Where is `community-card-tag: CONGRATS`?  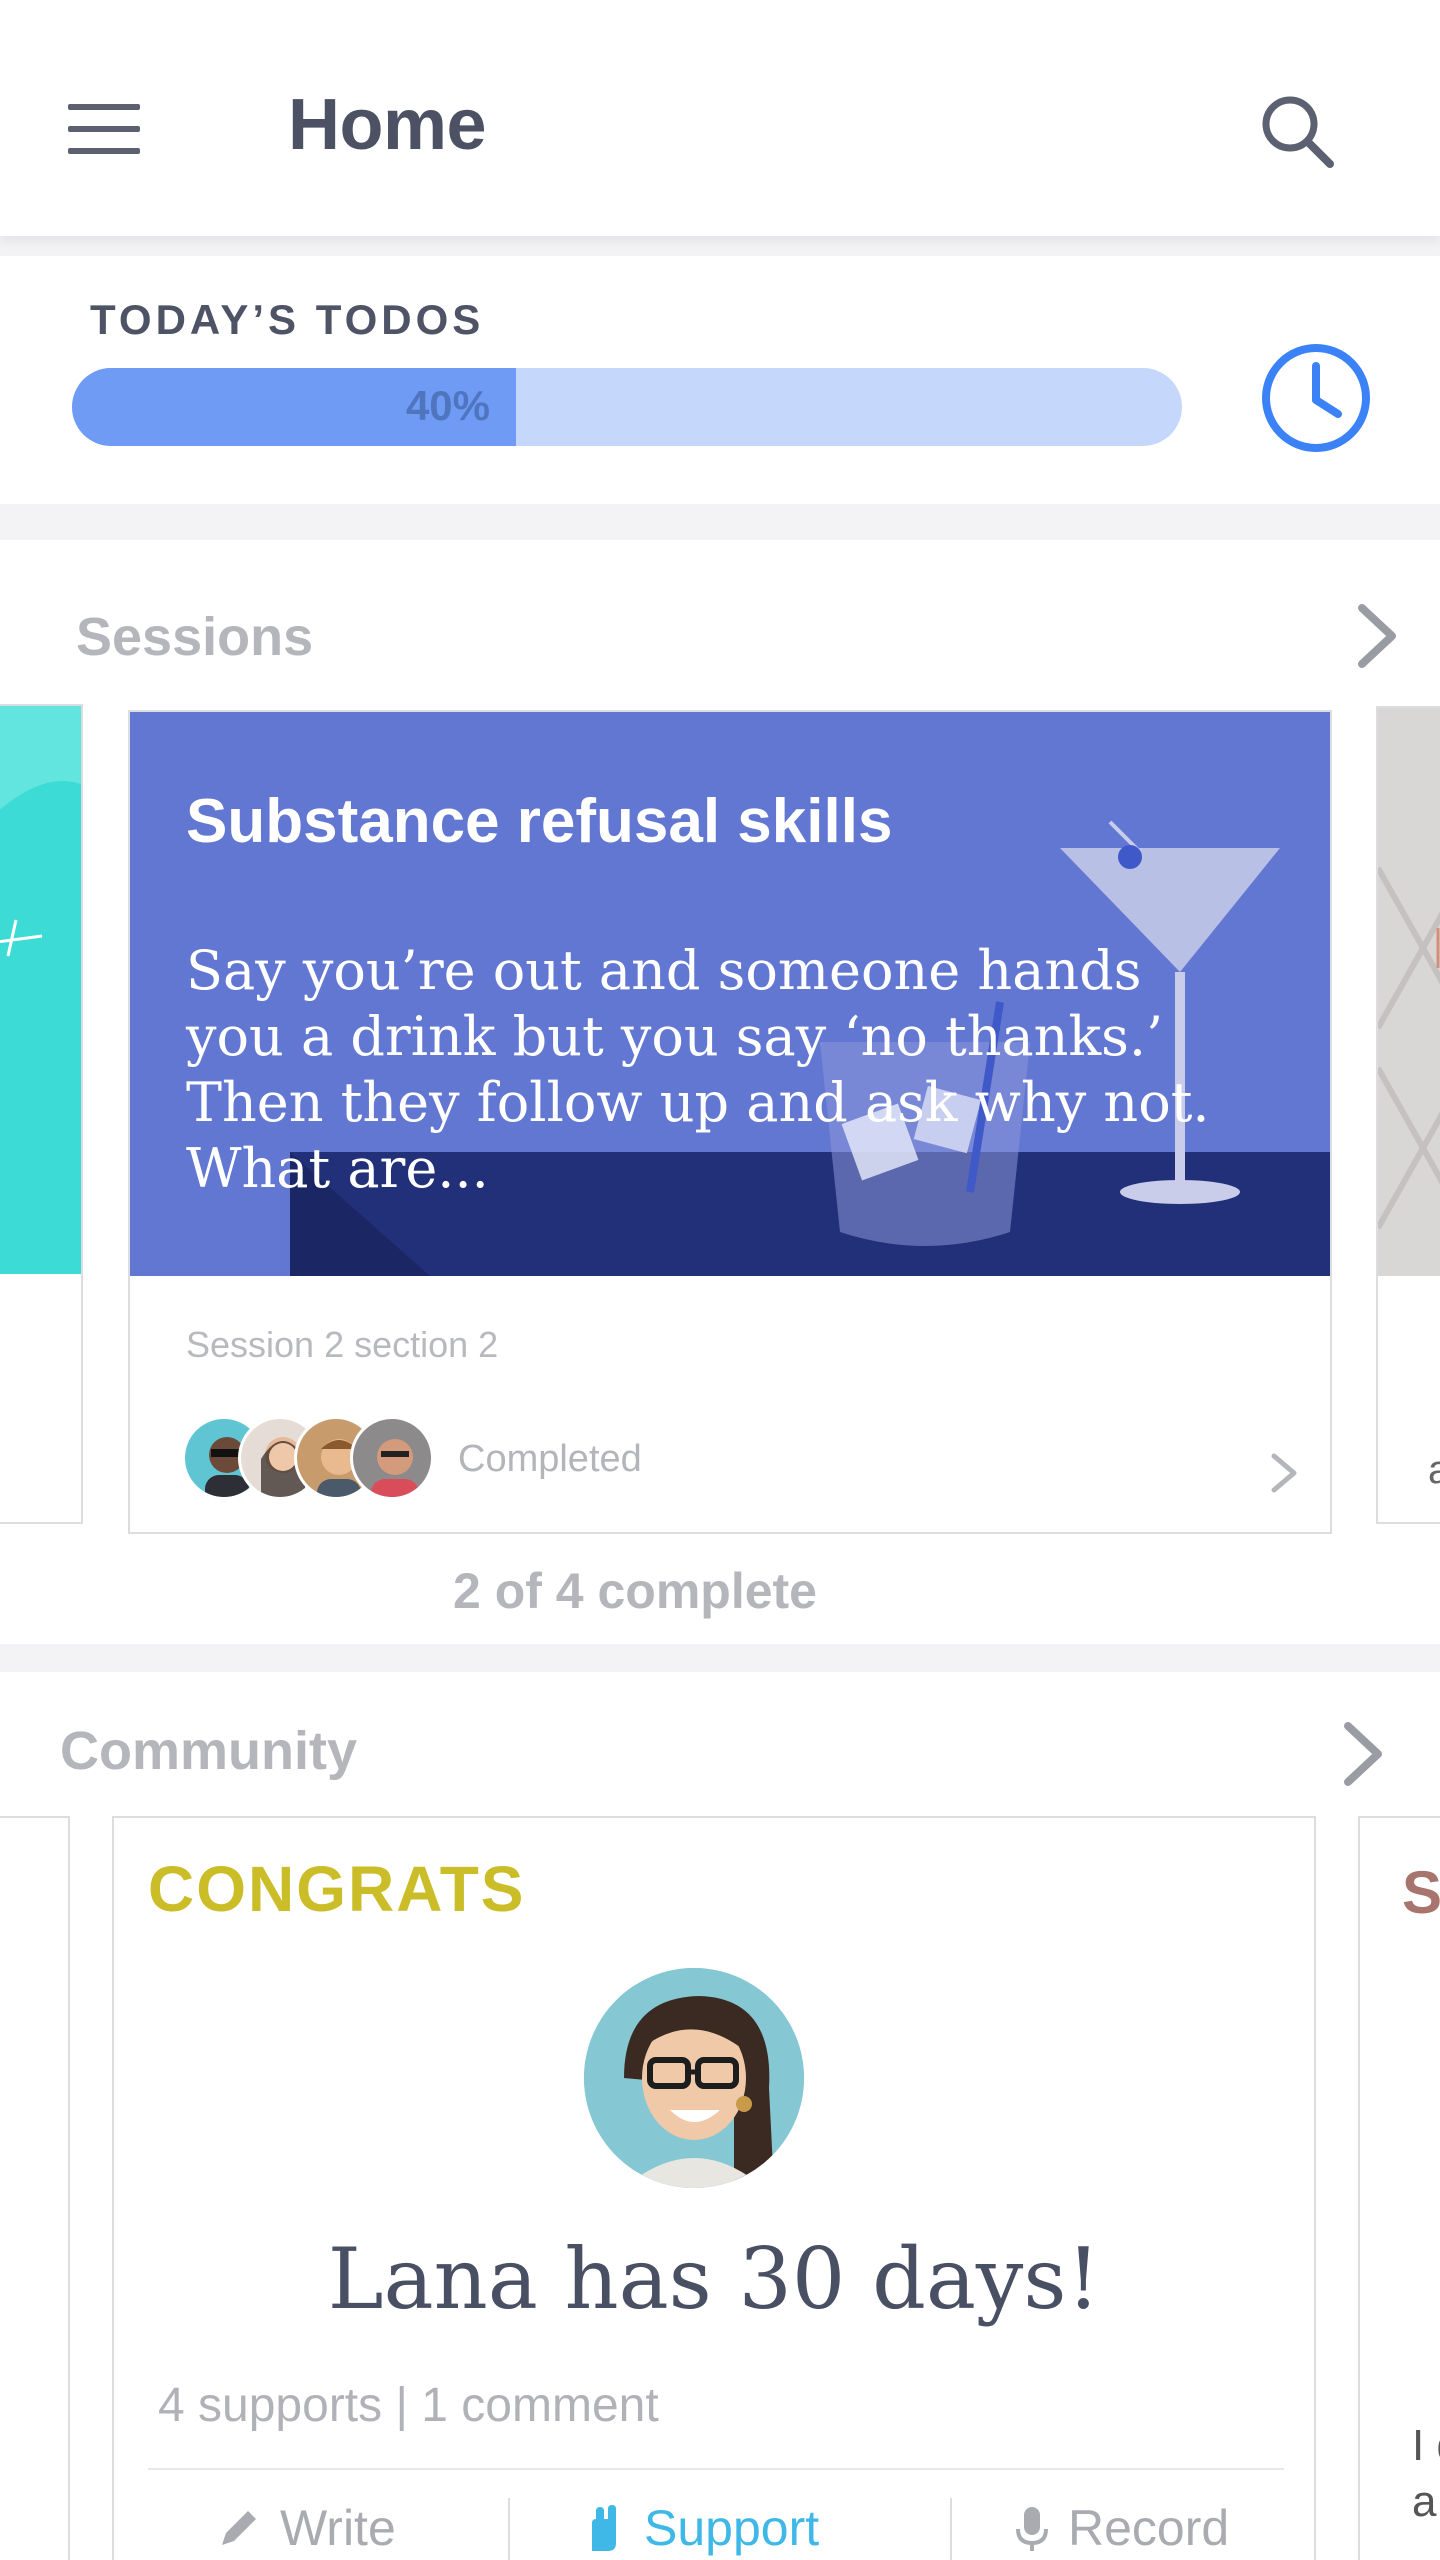 community-card-tag: CONGRATS is located at coordinates (337, 1889).